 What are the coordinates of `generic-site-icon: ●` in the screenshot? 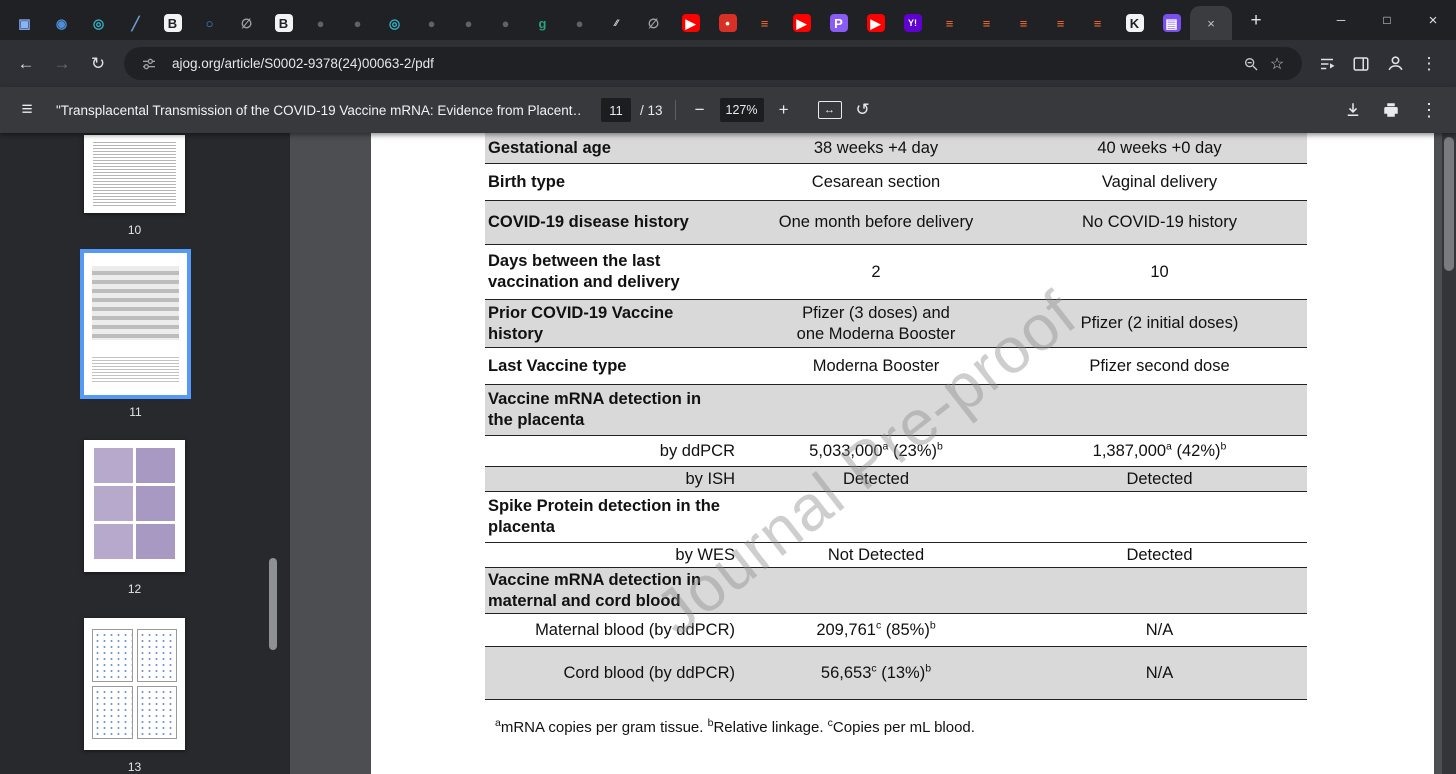 It's located at (468, 23).